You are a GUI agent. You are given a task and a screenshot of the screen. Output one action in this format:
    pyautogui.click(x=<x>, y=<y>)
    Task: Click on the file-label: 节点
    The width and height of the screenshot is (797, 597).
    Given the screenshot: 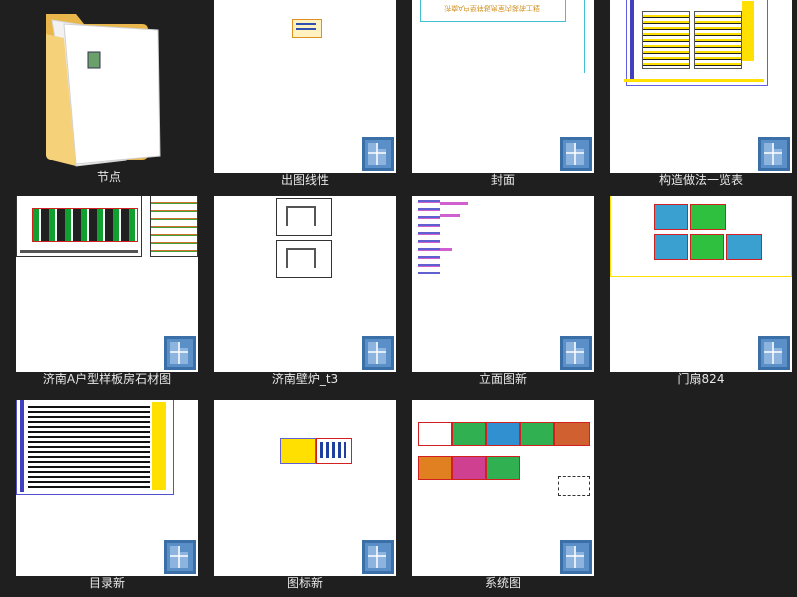 What is the action you would take?
    pyautogui.click(x=108, y=177)
    